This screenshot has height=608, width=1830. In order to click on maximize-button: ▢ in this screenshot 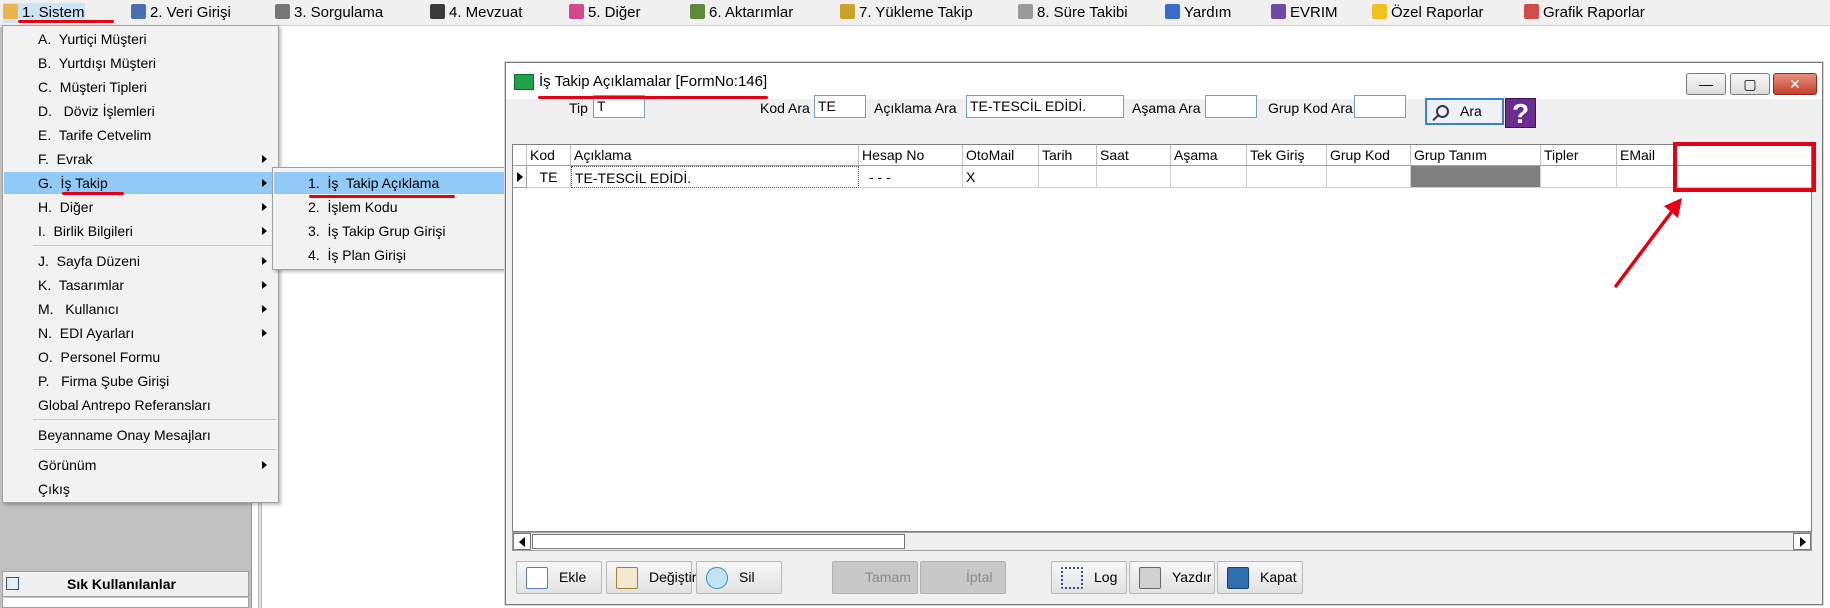, I will do `click(1750, 84)`.